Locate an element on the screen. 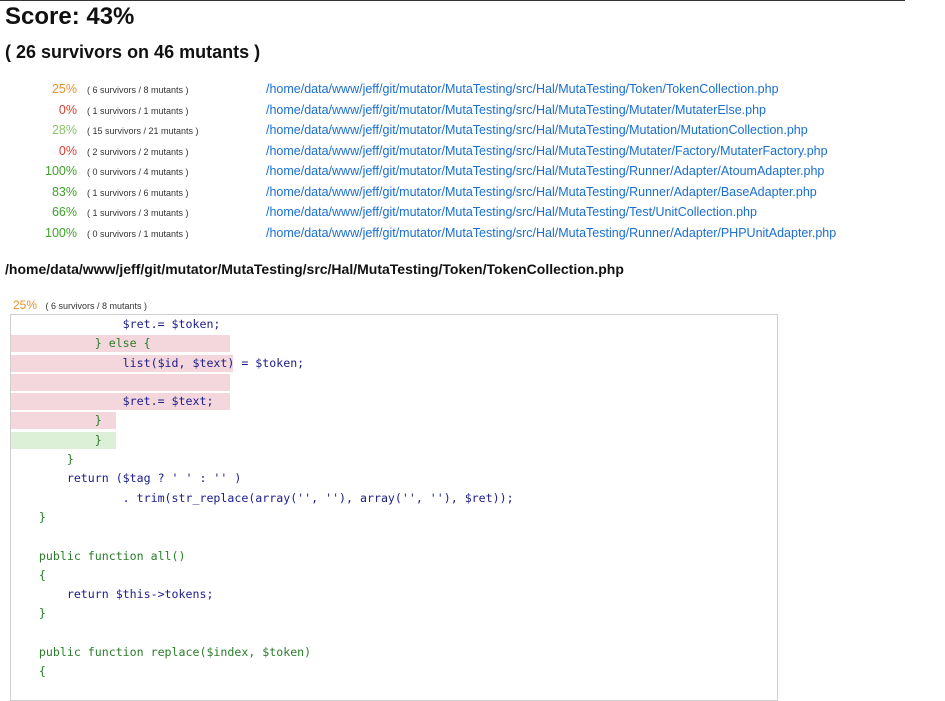 The height and width of the screenshot is (701, 945). file-score-counts: ( 0 survivors / 4 mutants ) is located at coordinates (138, 172).